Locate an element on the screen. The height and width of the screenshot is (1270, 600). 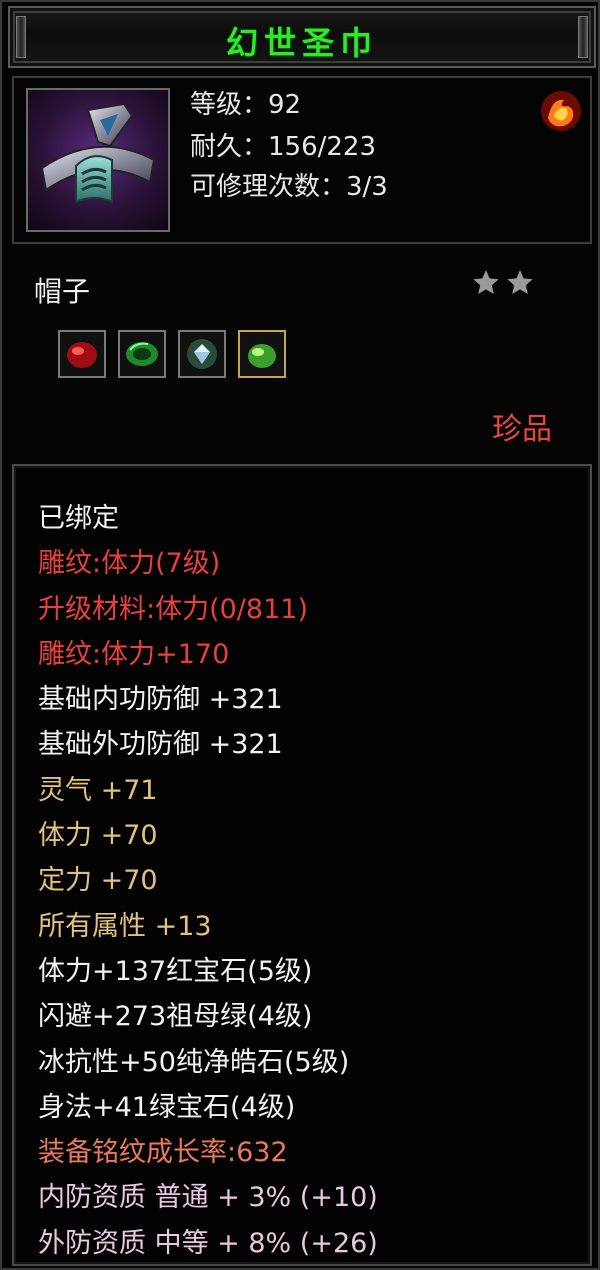
attribute-line: 雕纹:体力(7级) is located at coordinates (129, 564).